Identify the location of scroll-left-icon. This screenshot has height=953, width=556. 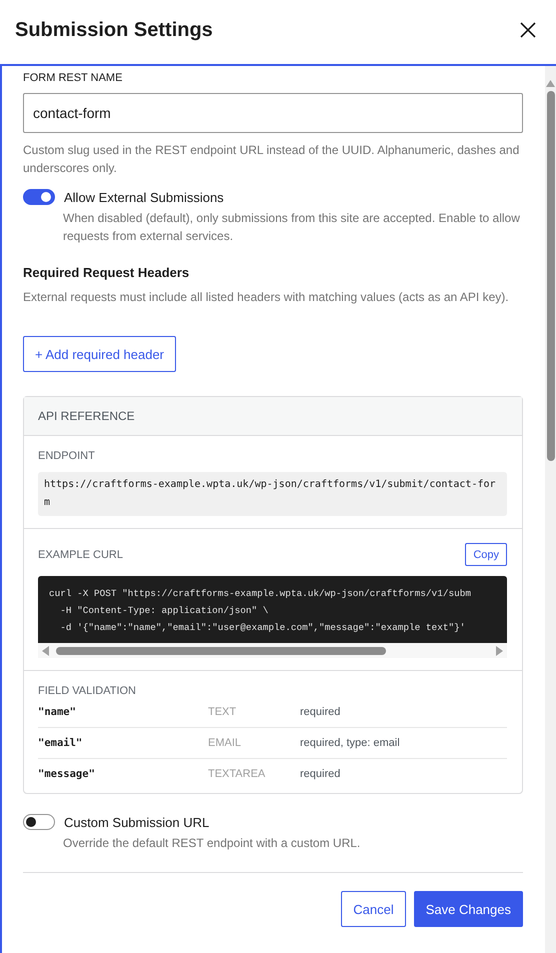
(46, 651).